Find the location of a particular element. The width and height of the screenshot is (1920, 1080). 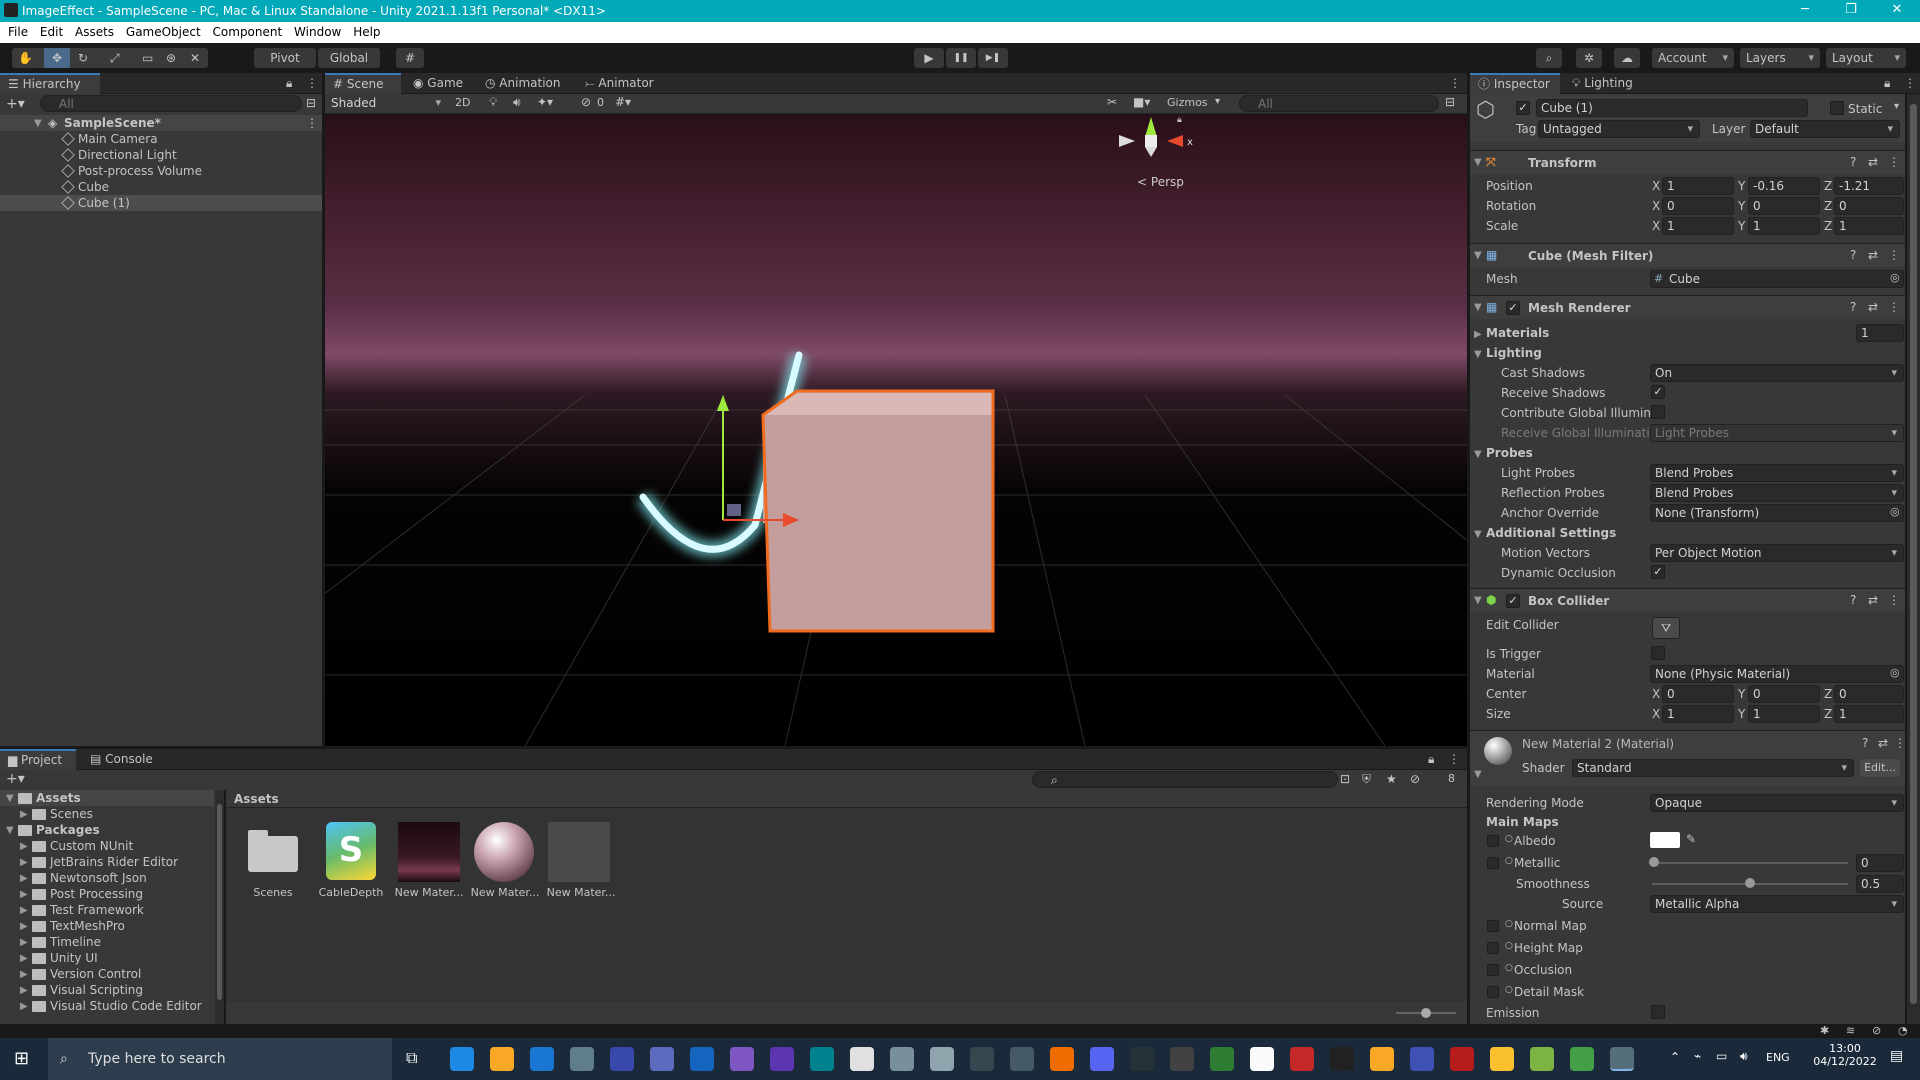

asset-cabledepth-shader-icon: S is located at coordinates (351, 851).